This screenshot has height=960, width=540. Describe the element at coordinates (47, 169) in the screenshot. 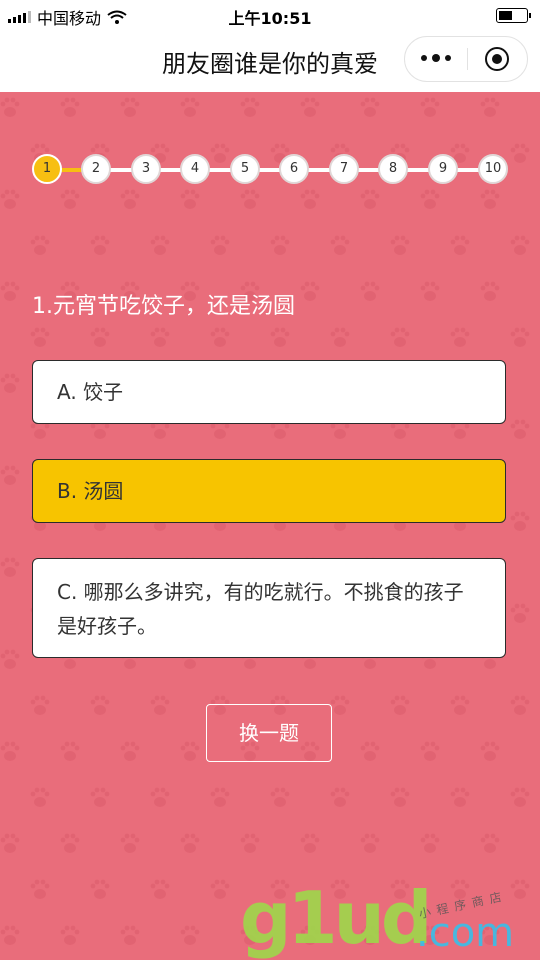

I see `progress-step: 1` at that location.